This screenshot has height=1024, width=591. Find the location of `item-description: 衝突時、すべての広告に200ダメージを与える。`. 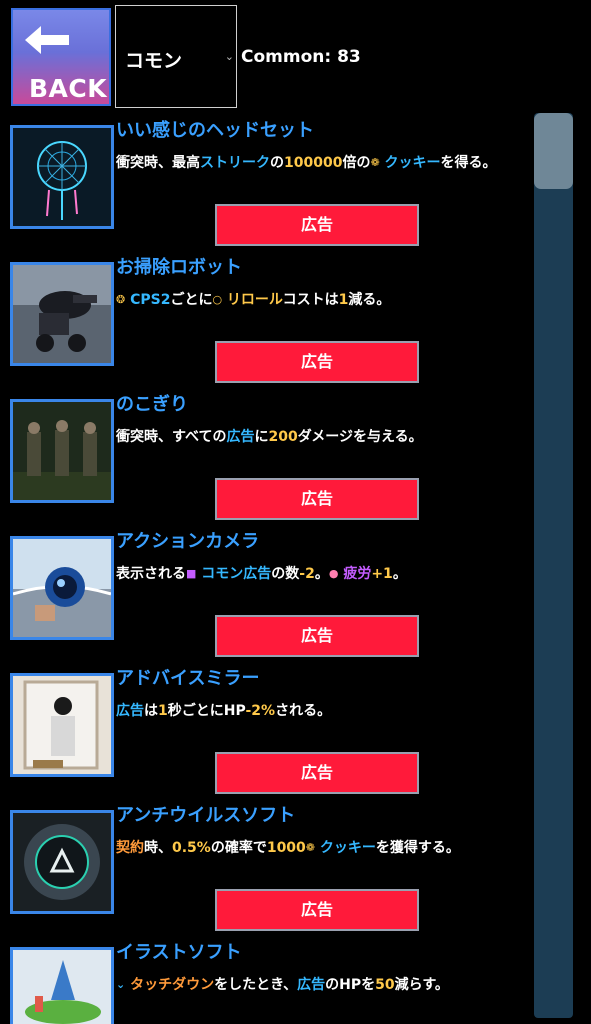

item-description: 衝突時、すべての広告に200ダメージを与える。 is located at coordinates (321, 437).